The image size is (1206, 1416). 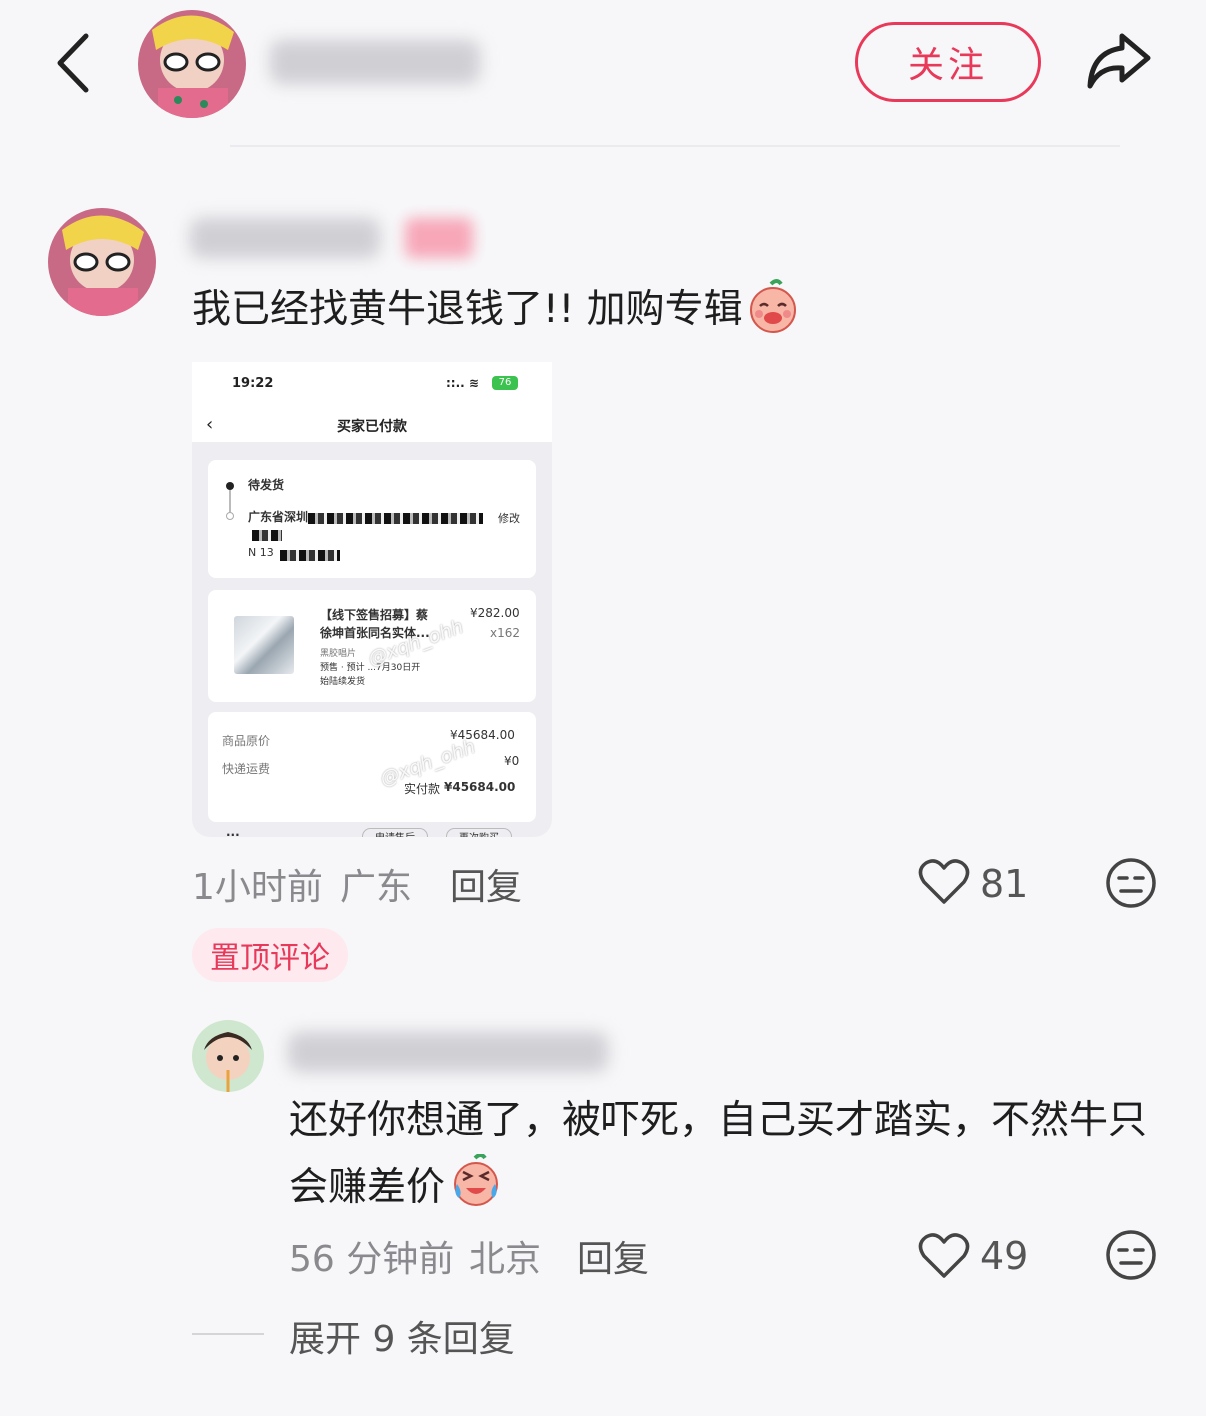 What do you see at coordinates (476, 1180) in the screenshot?
I see `laugh-cry-emoji` at bounding box center [476, 1180].